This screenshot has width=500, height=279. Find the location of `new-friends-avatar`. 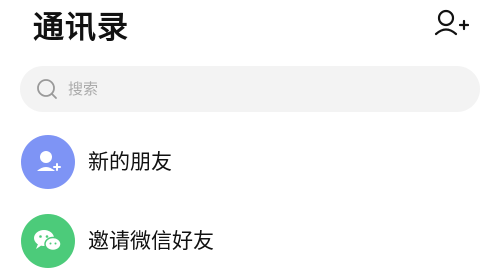

new-friends-avatar is located at coordinates (48, 162).